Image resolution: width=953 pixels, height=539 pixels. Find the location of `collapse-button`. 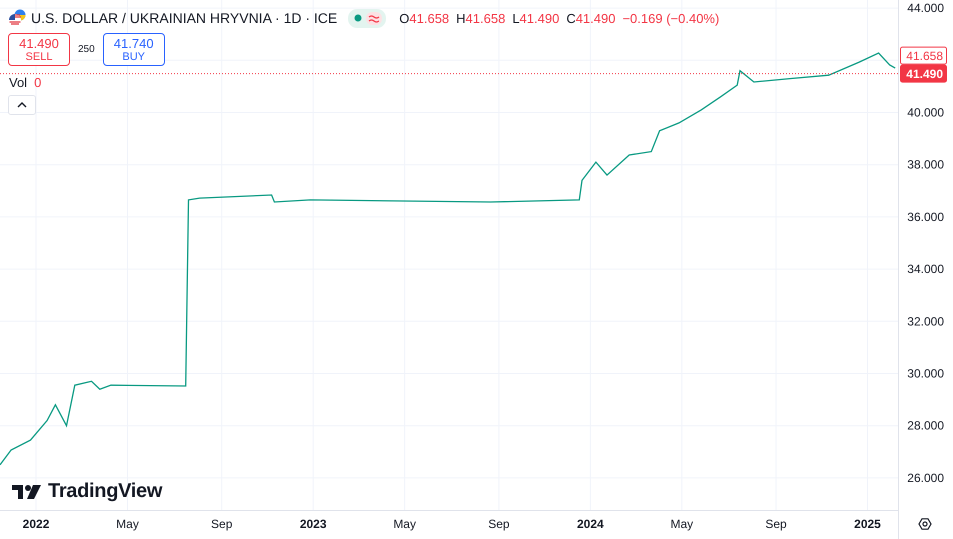

collapse-button is located at coordinates (22, 105).